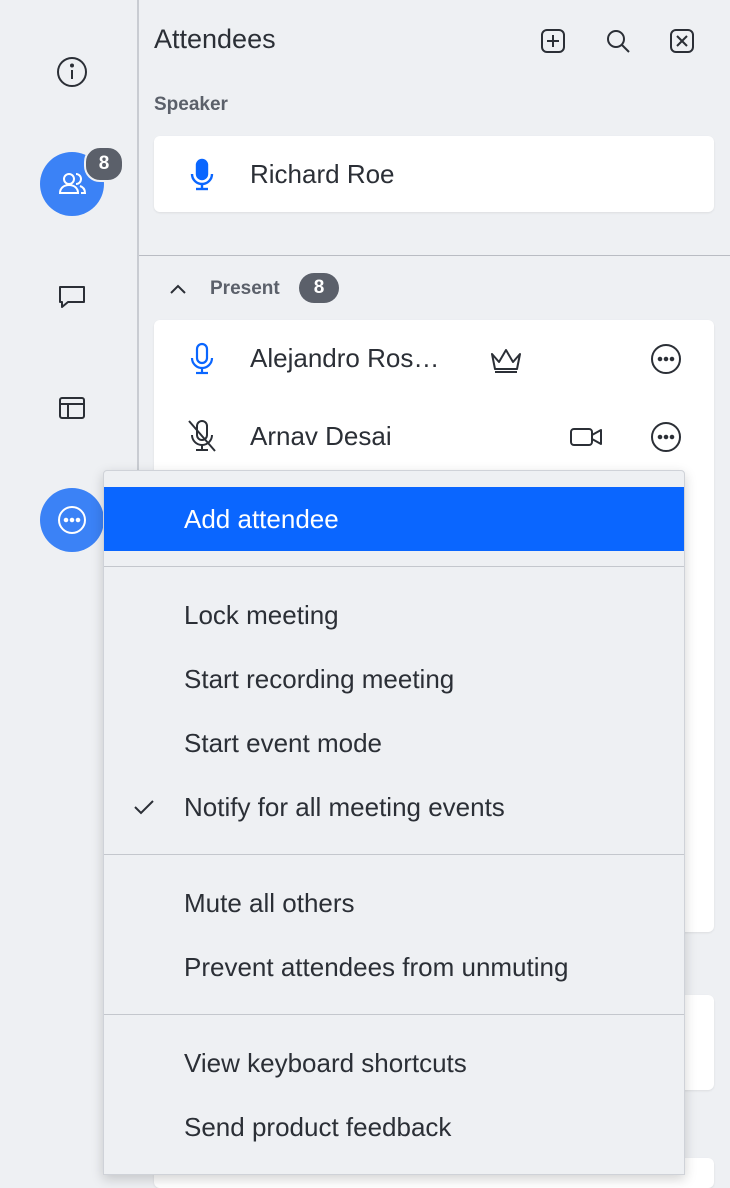 This screenshot has height=1188, width=730. I want to click on close-icon, so click(682, 41).